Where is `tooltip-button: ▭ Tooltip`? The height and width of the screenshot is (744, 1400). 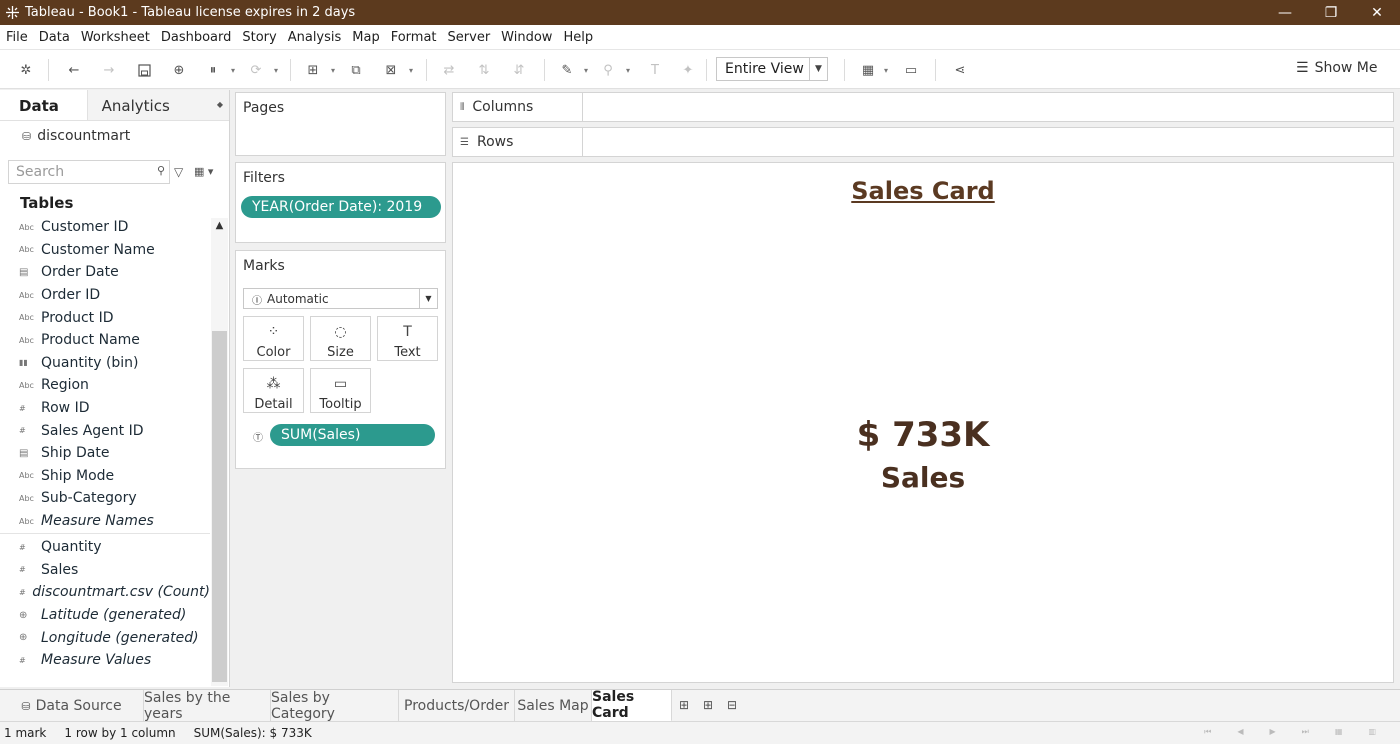 tooltip-button: ▭ Tooltip is located at coordinates (340, 390).